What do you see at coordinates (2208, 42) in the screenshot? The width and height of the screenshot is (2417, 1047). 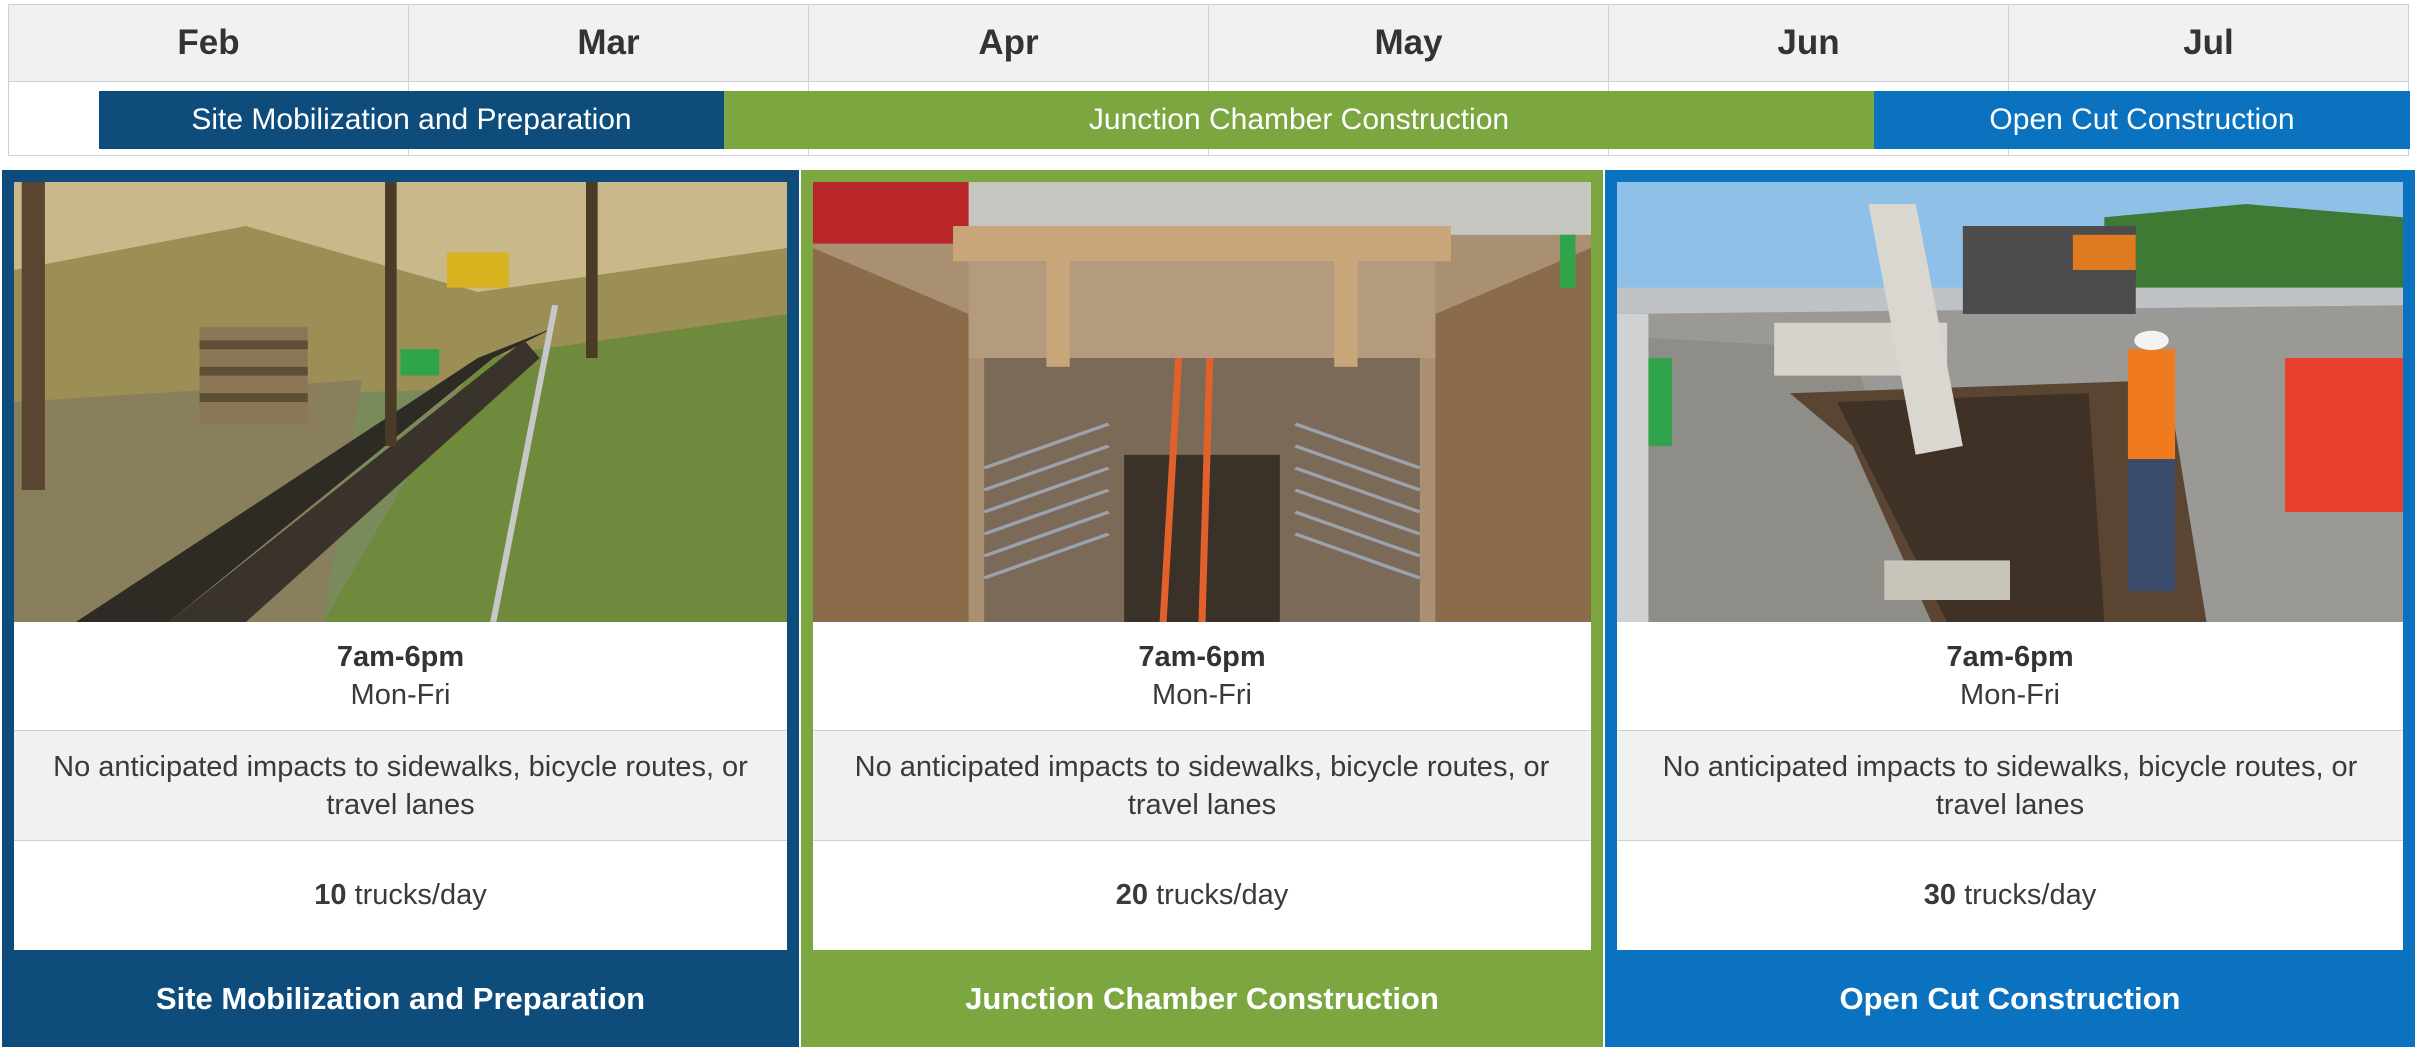 I see `month-jul: Jul` at bounding box center [2208, 42].